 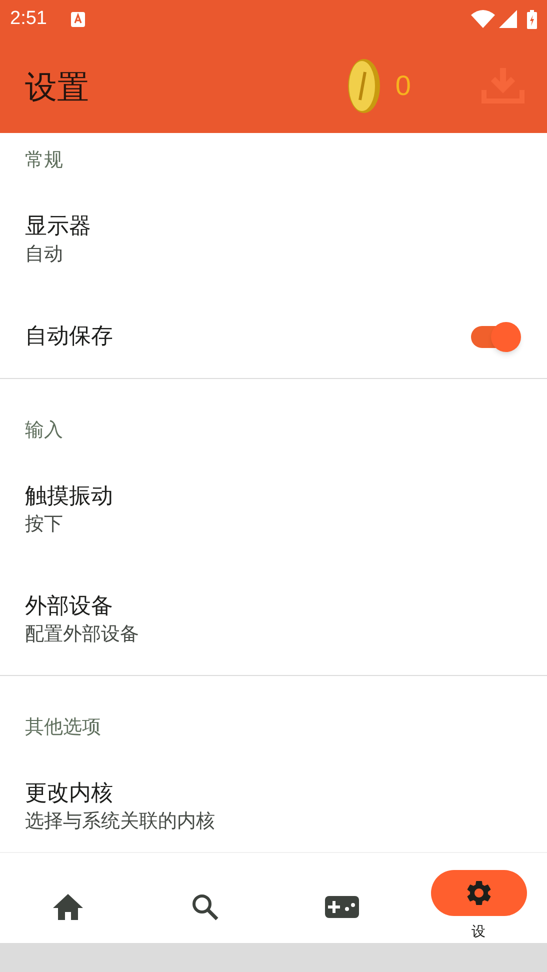 What do you see at coordinates (44, 160) in the screenshot?
I see `category-title: 常规` at bounding box center [44, 160].